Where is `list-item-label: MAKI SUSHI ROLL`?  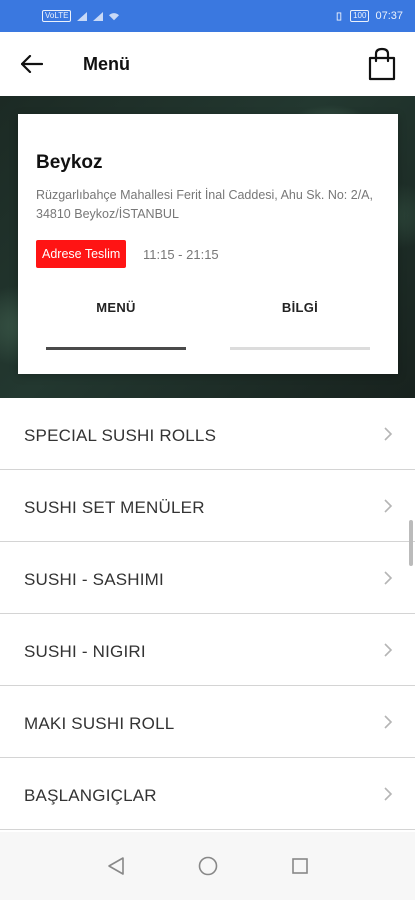 list-item-label: MAKI SUSHI ROLL is located at coordinates (99, 723).